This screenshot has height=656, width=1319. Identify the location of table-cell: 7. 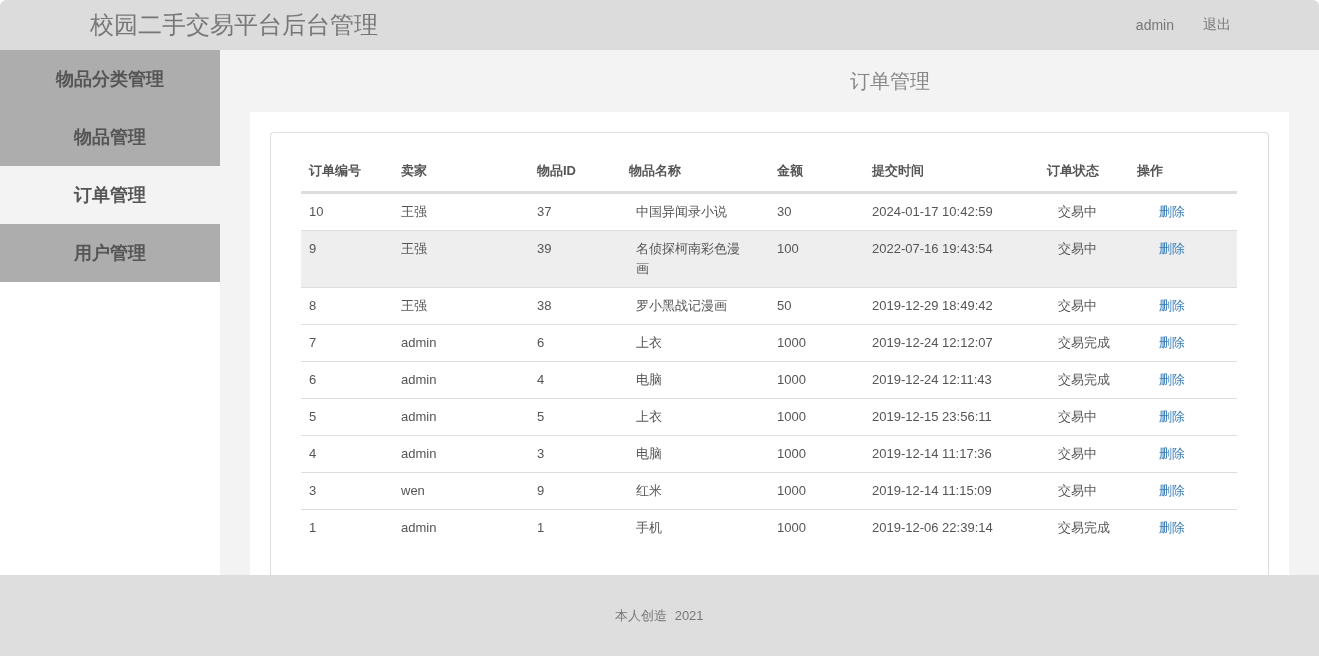
(313, 342).